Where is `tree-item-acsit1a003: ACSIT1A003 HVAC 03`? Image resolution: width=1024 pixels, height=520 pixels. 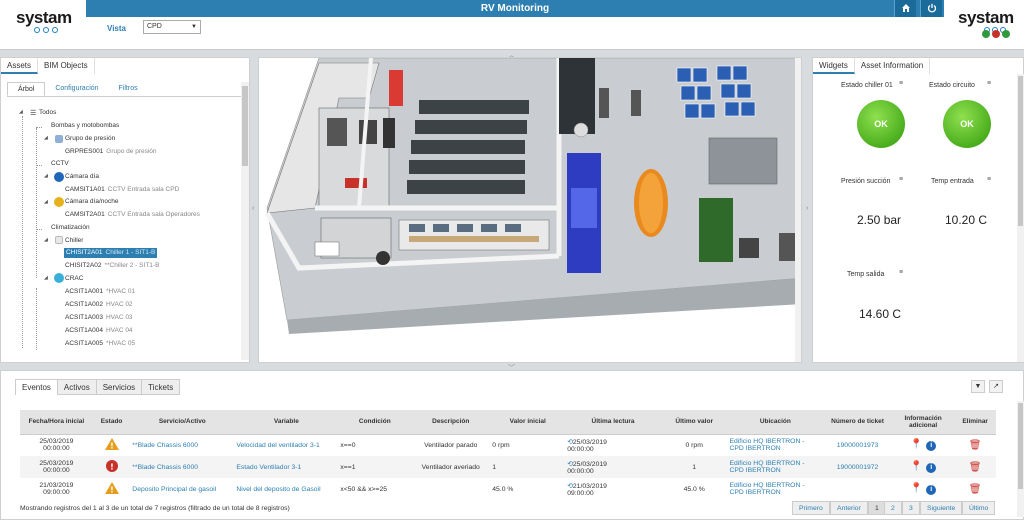
tree-item-acsit1a003: ACSIT1A003 HVAC 03 is located at coordinates (99, 318).